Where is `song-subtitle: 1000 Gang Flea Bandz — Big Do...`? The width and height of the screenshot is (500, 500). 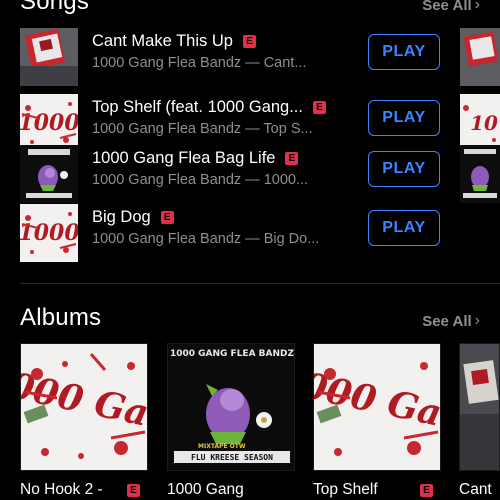 song-subtitle: 1000 Gang Flea Bandz — Big Do... is located at coordinates (206, 239).